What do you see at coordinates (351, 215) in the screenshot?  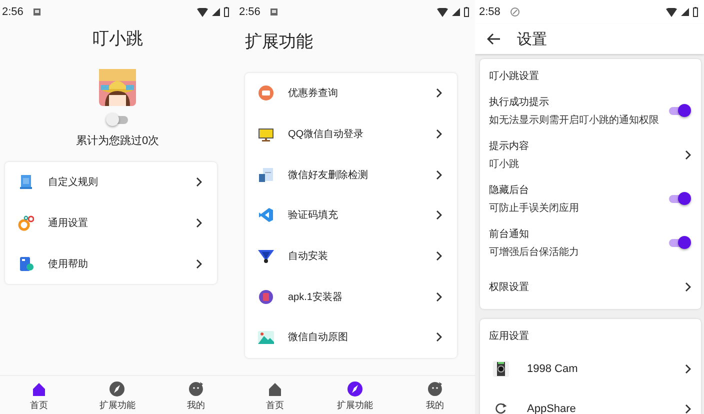 I see `list-item: 验证码填充` at bounding box center [351, 215].